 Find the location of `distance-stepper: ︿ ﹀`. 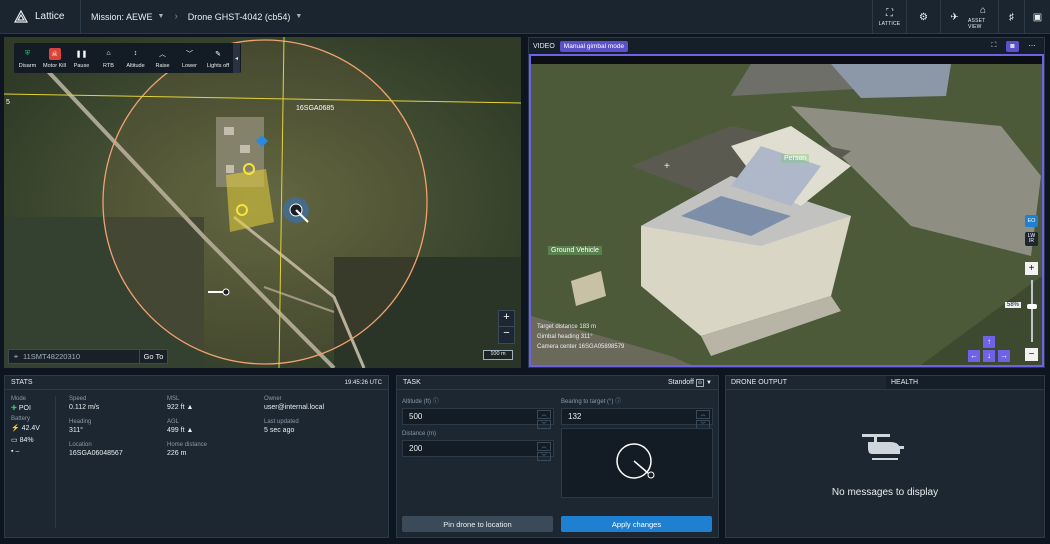

distance-stepper: ︿ ﹀ is located at coordinates (544, 451).